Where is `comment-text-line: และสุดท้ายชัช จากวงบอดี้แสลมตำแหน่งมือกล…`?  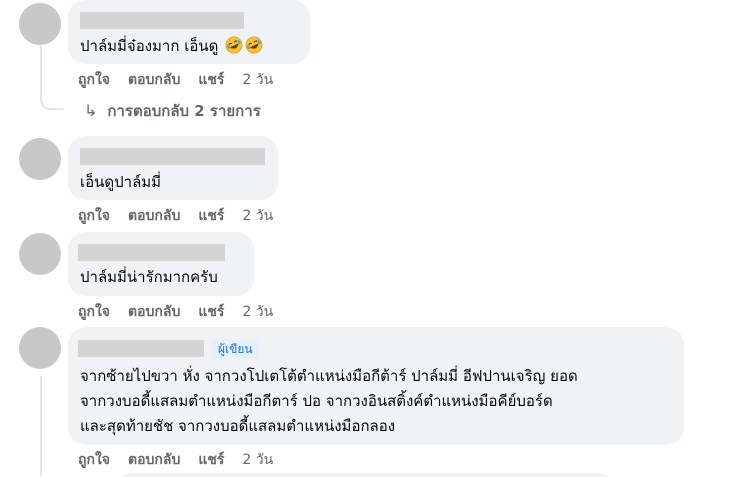 comment-text-line: และสุดท้ายชัช จากวงบอดี้แสลมตำแหน่งมือกล… is located at coordinates (238, 426).